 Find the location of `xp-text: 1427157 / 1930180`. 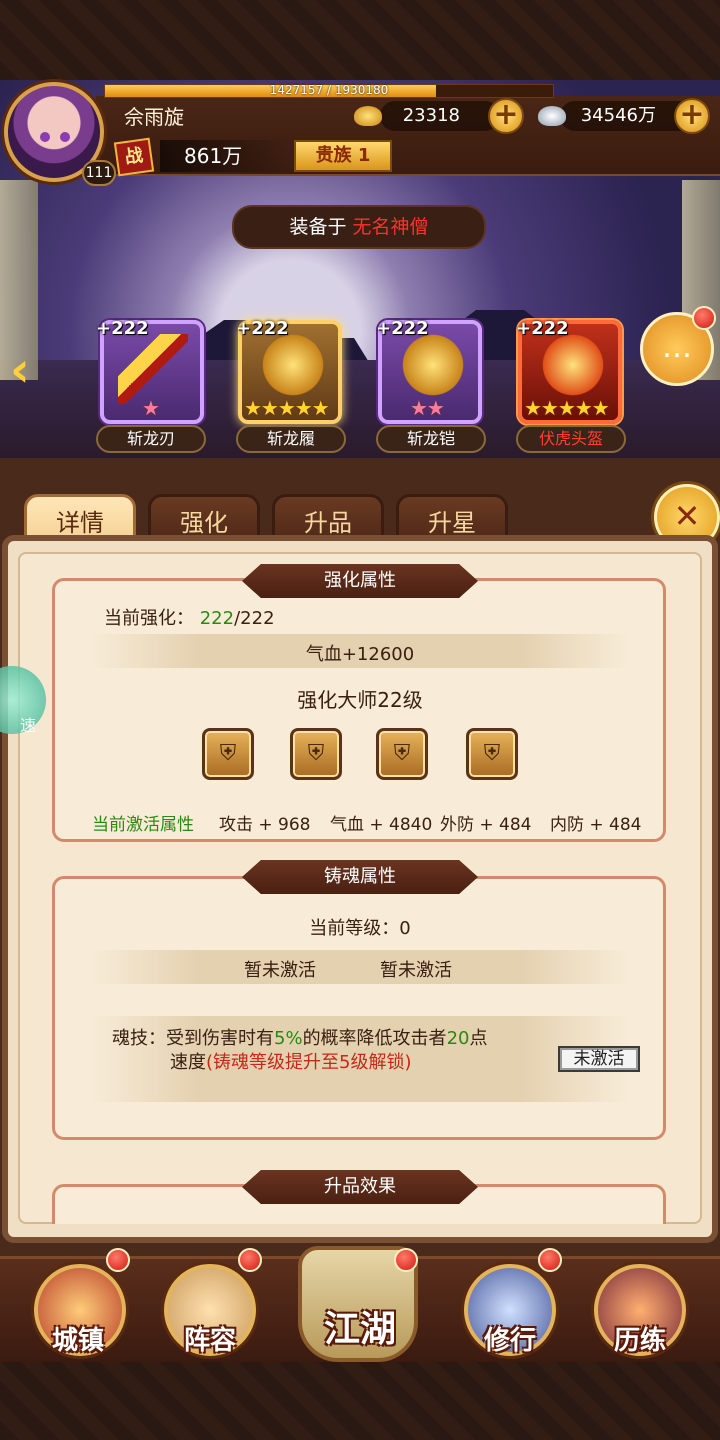

xp-text: 1427157 / 1930180 is located at coordinates (329, 90).